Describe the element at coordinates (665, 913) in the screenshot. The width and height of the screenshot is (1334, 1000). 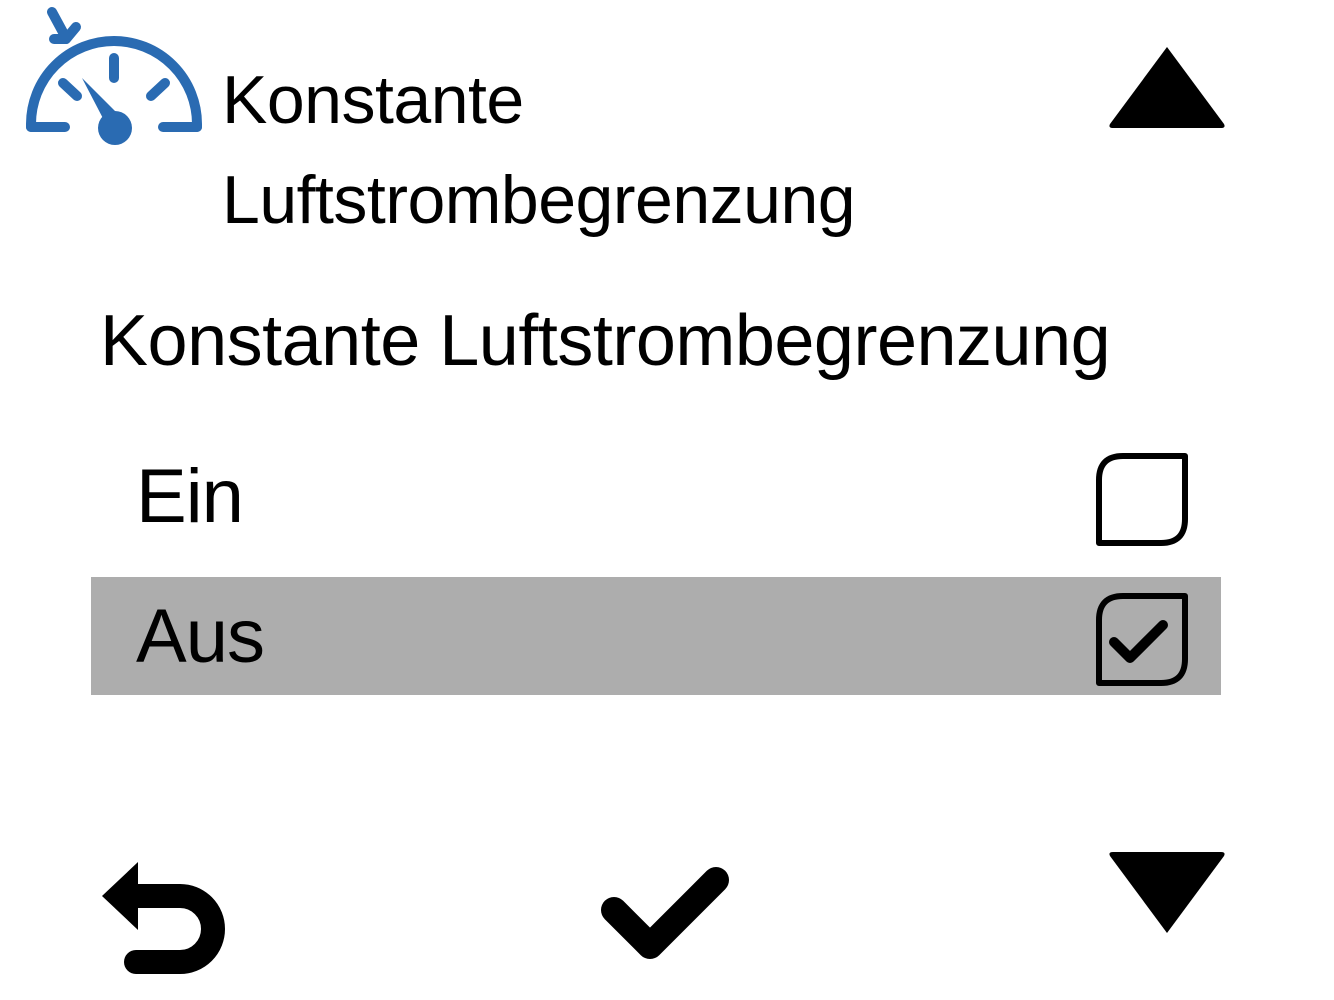
I see `checkmark-icon` at that location.